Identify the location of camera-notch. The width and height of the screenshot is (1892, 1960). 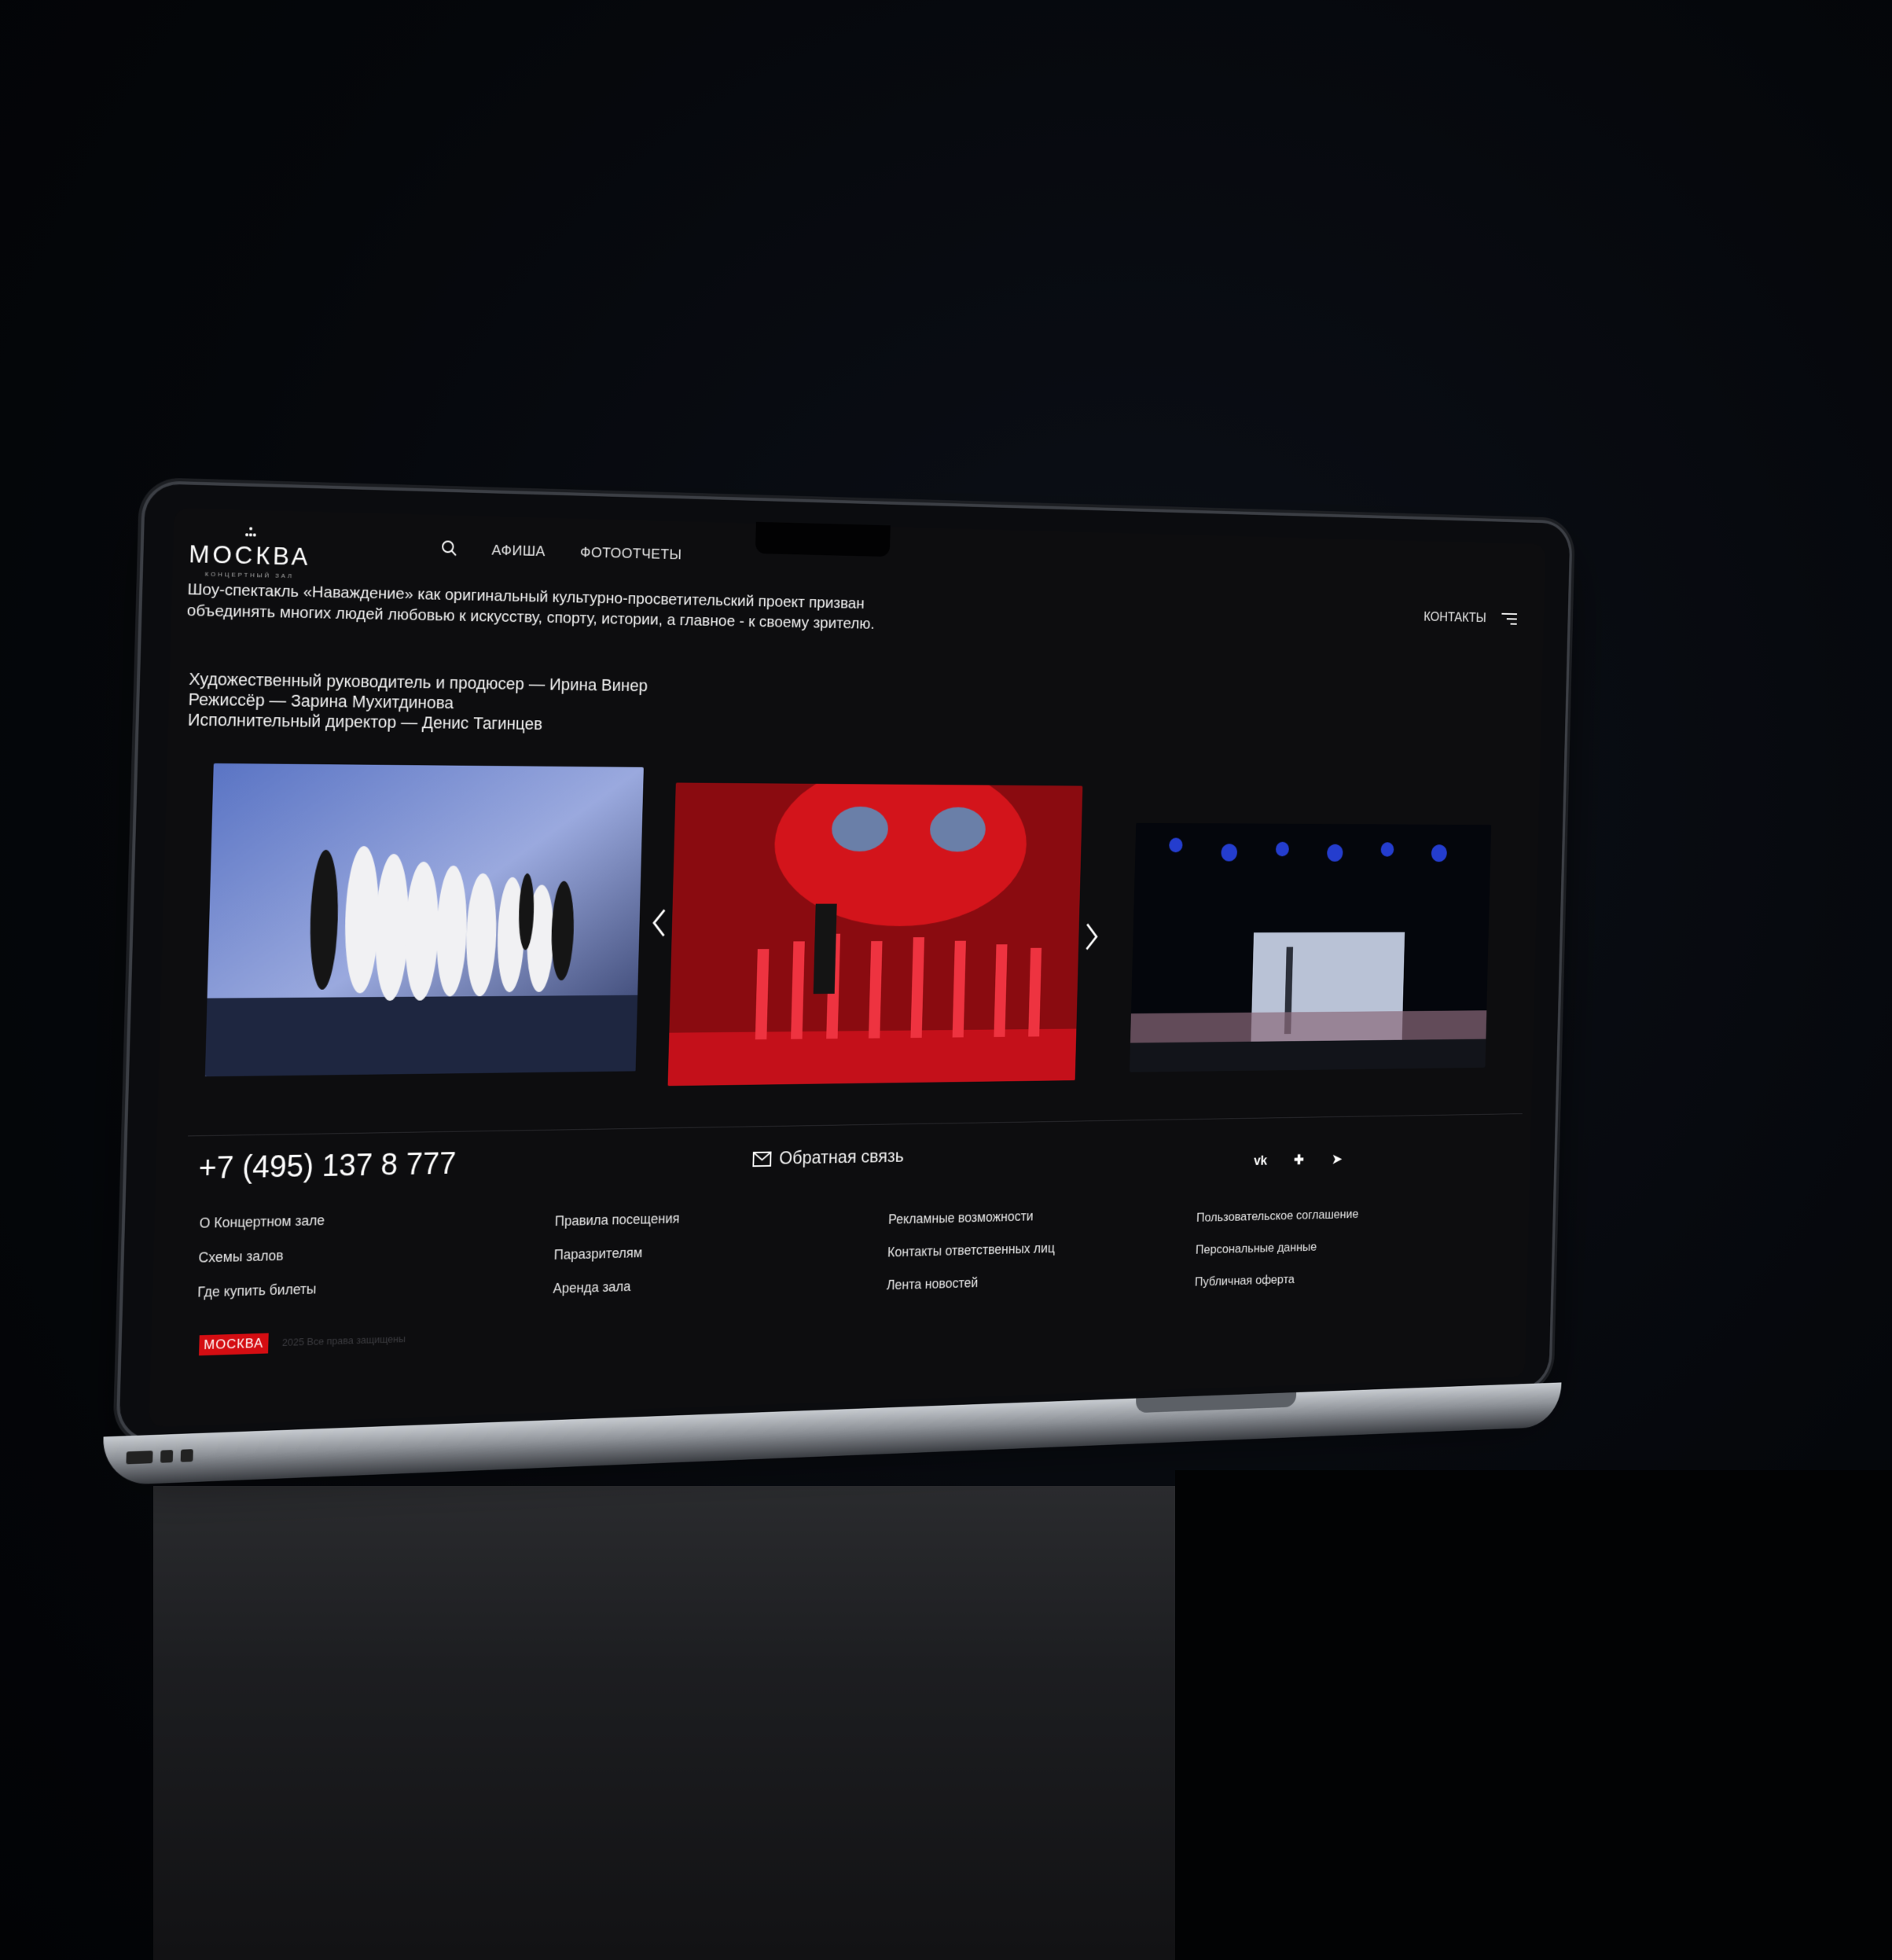
(823, 539).